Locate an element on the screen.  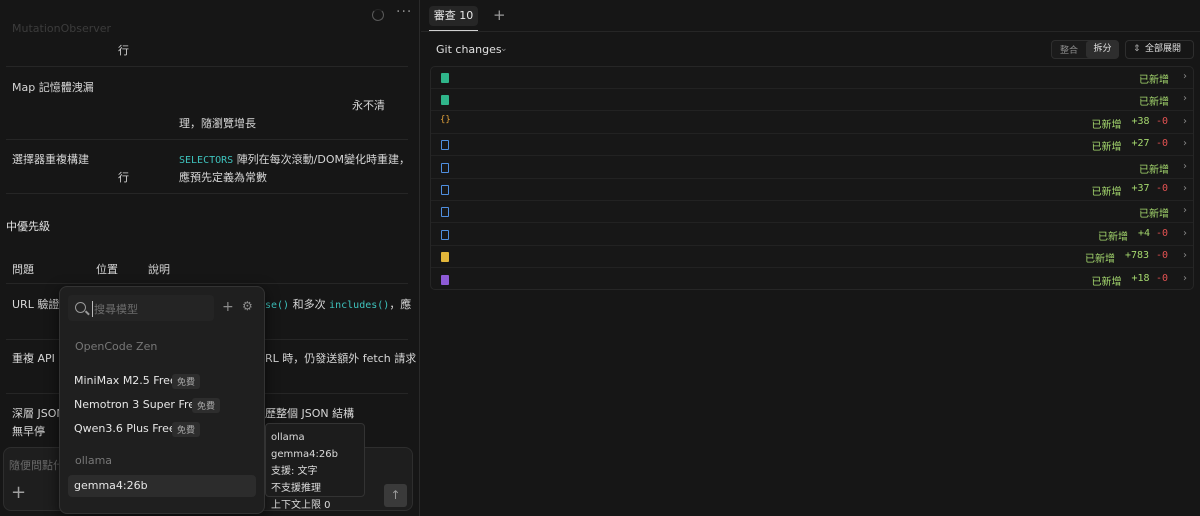
more-options-icon: ··· is located at coordinates (404, 12).